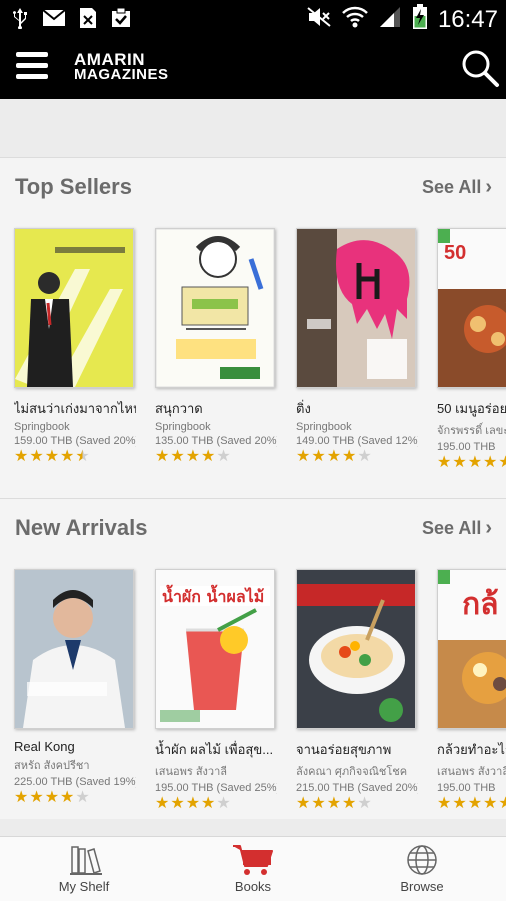  I want to click on shopping-cart-icon, so click(253, 862).